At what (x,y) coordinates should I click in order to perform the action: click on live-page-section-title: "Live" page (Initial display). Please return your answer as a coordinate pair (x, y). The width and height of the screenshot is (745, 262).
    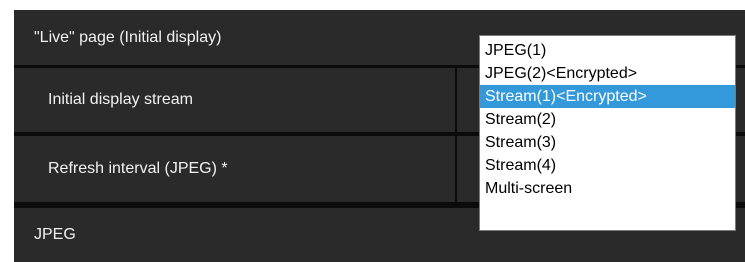
    Looking at the image, I should click on (128, 37).